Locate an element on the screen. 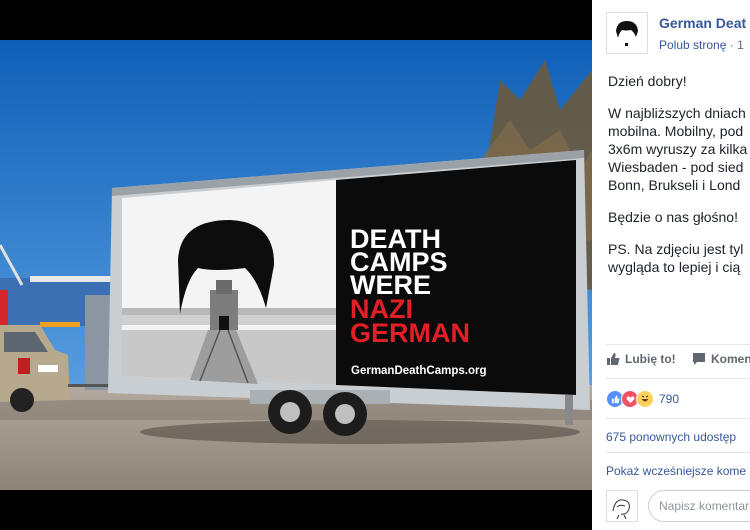  post-body-line: Bonn, Brukseli i Lond is located at coordinates (674, 185).